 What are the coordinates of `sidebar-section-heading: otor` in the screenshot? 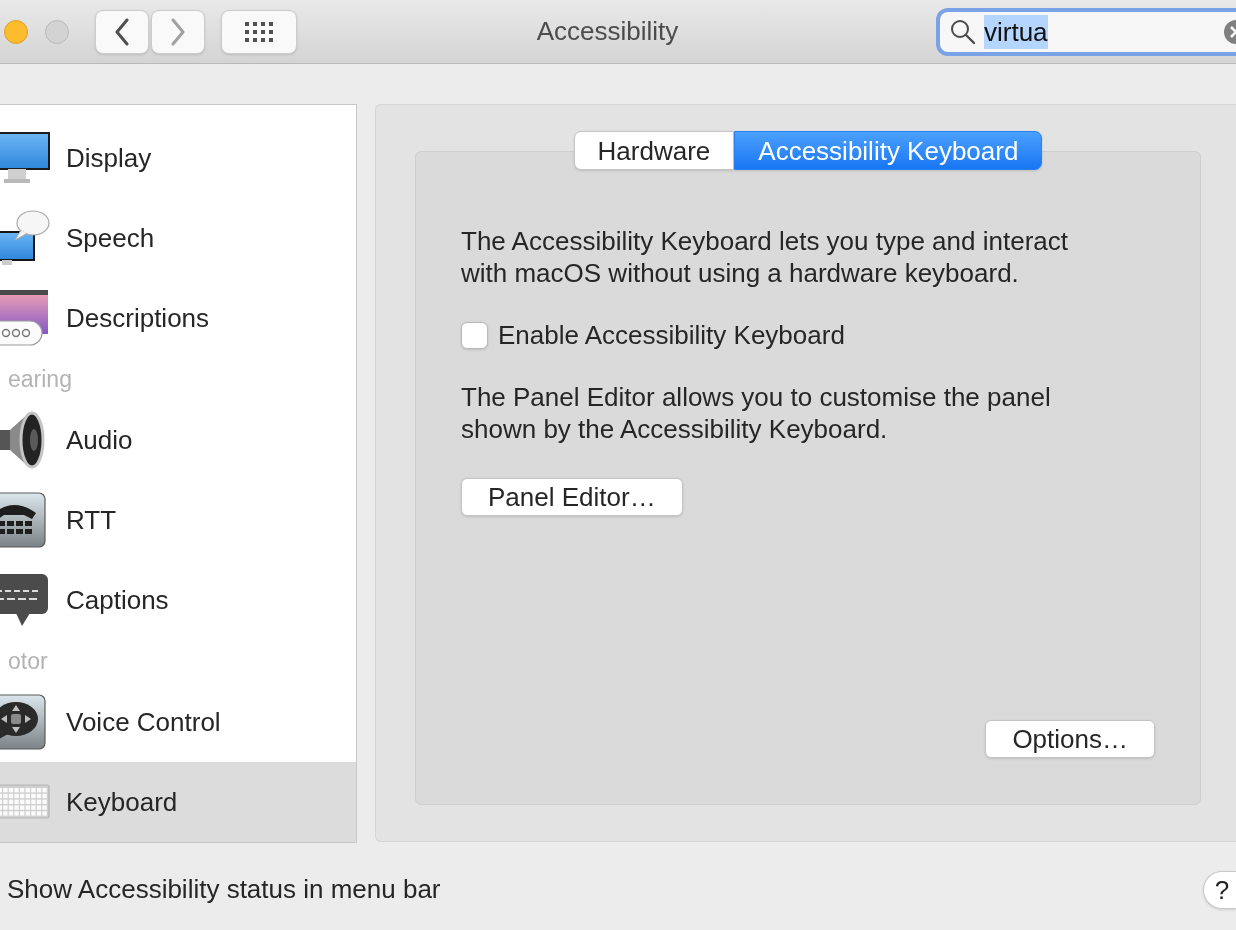 It's located at (27, 661).